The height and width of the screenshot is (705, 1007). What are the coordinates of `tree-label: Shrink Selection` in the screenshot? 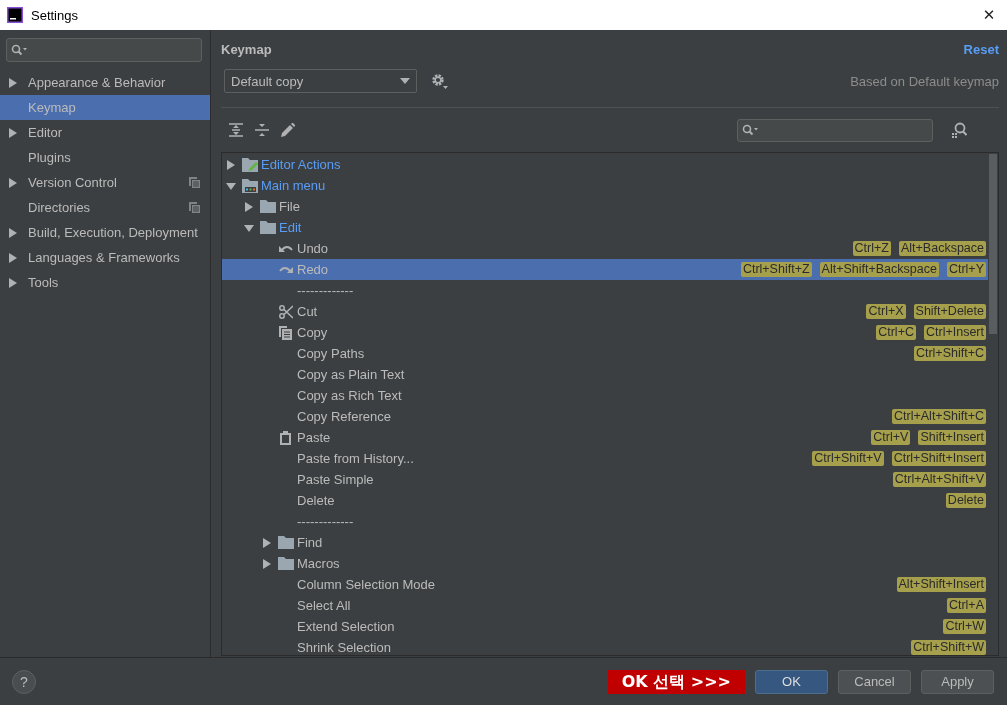 It's located at (344, 647).